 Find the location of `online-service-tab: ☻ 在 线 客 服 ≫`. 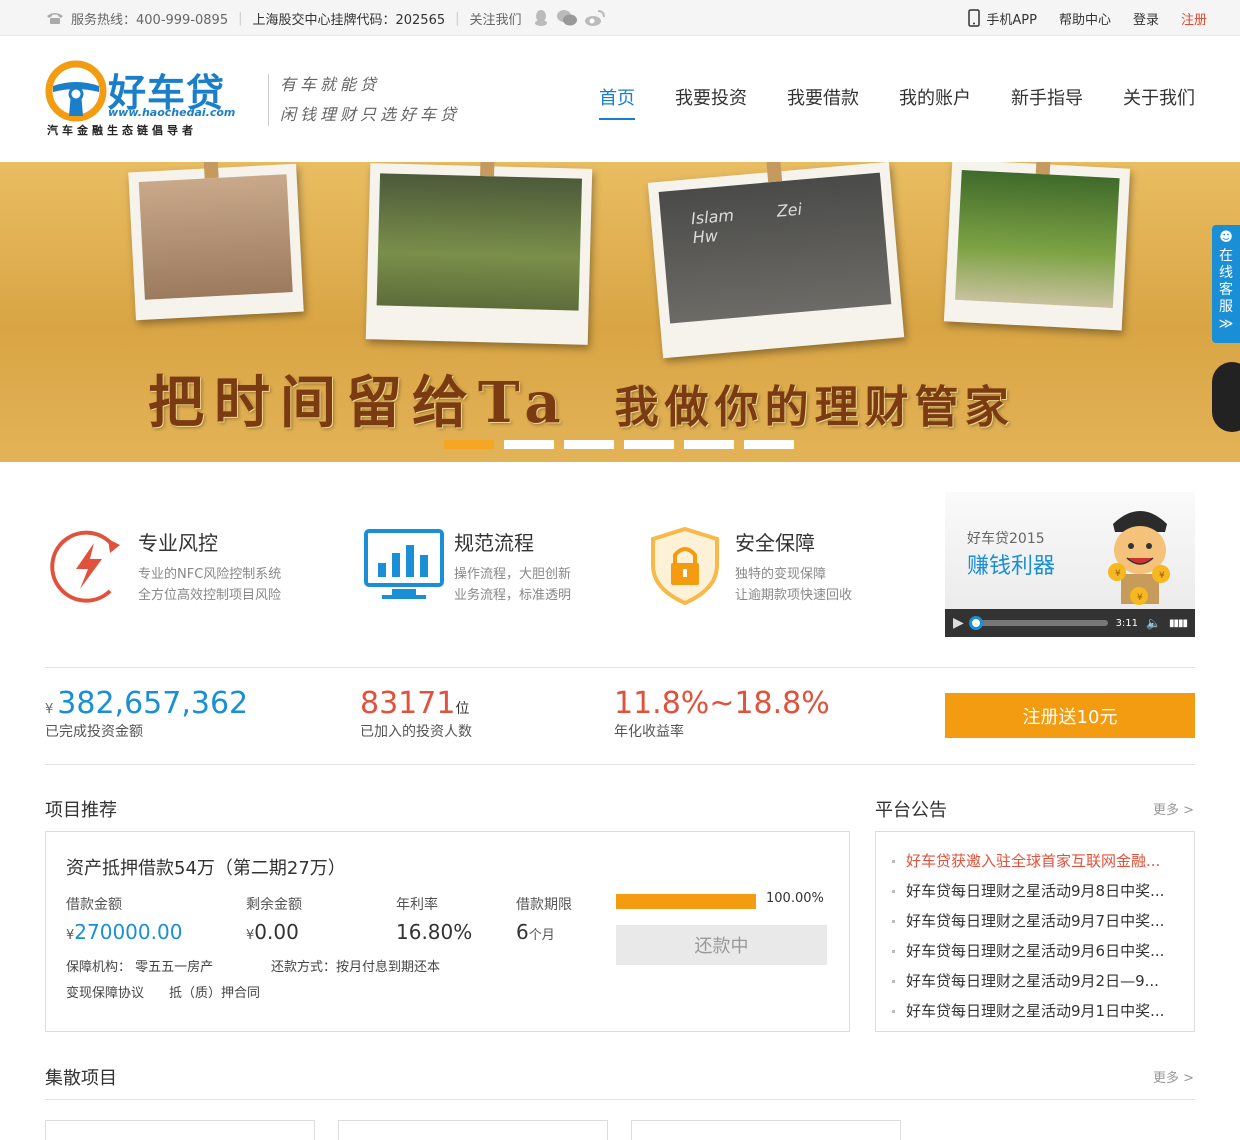

online-service-tab: ☻ 在 线 客 服 ≫ is located at coordinates (1226, 284).